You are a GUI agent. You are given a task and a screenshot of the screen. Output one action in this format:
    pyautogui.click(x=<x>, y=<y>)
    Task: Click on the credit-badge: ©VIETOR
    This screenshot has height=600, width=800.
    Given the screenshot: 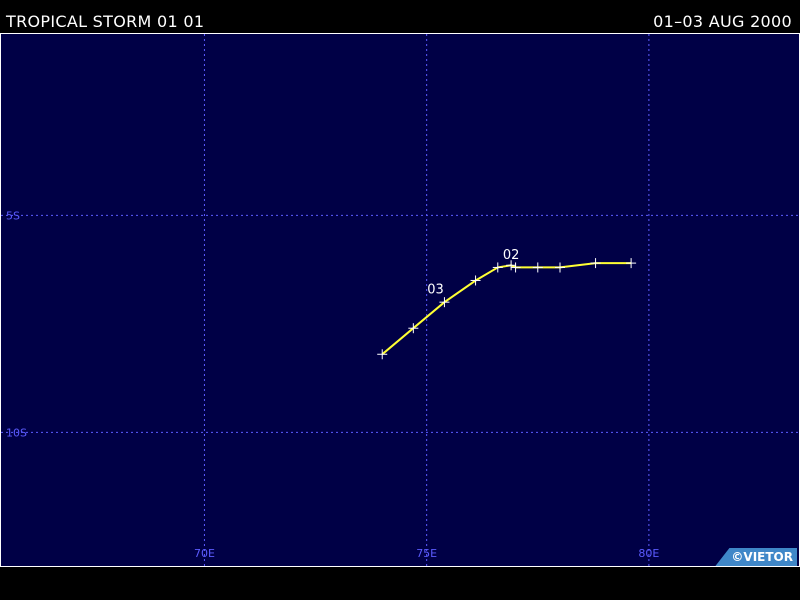 What is the action you would take?
    pyautogui.click(x=756, y=557)
    